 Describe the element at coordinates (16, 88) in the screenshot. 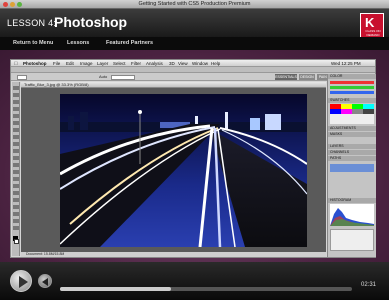

I see `move-tool-icon` at that location.